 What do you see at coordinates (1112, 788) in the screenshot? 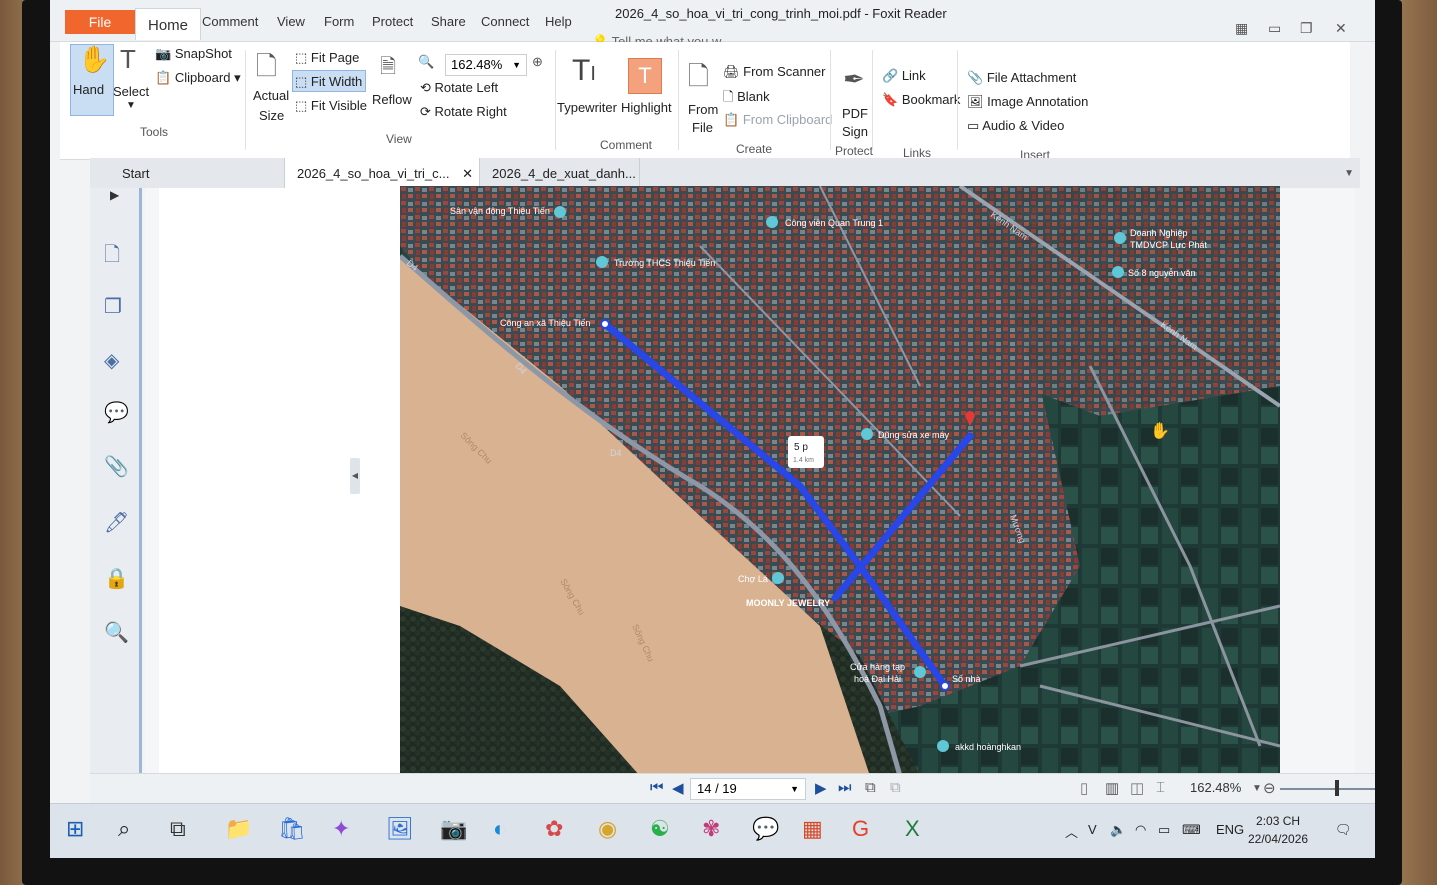
I see `continuous-page-icon: ▥` at bounding box center [1112, 788].